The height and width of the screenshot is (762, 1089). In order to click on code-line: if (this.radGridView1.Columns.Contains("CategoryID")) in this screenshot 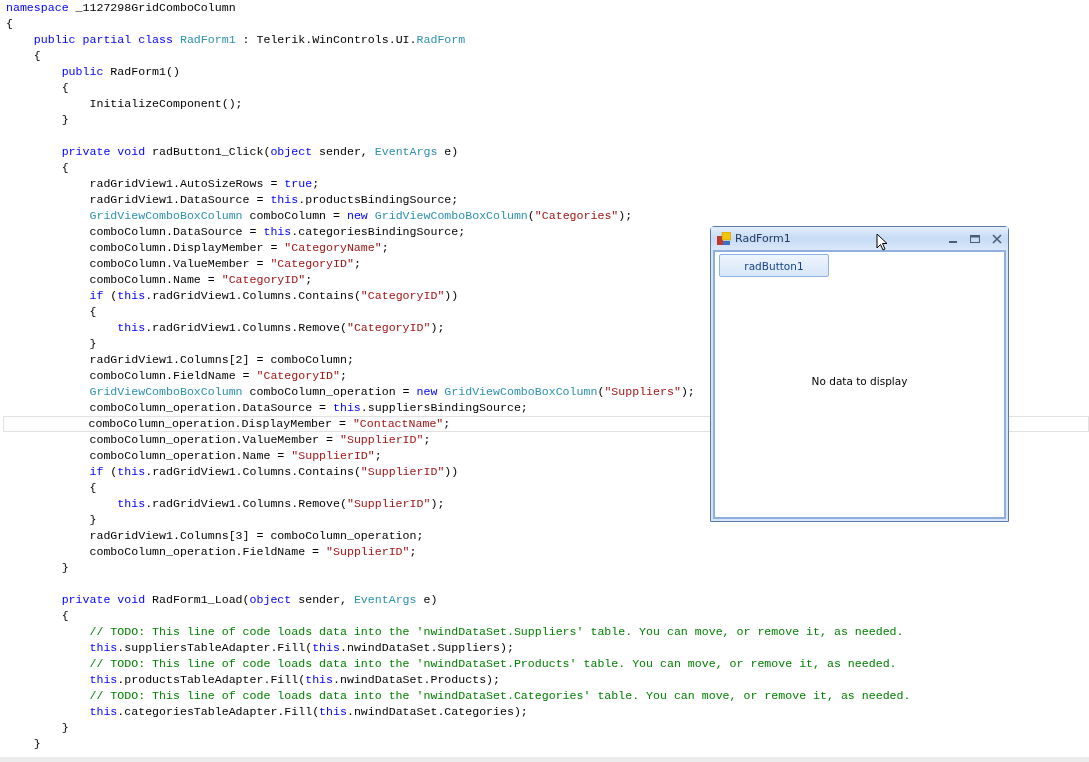, I will do `click(273, 296)`.